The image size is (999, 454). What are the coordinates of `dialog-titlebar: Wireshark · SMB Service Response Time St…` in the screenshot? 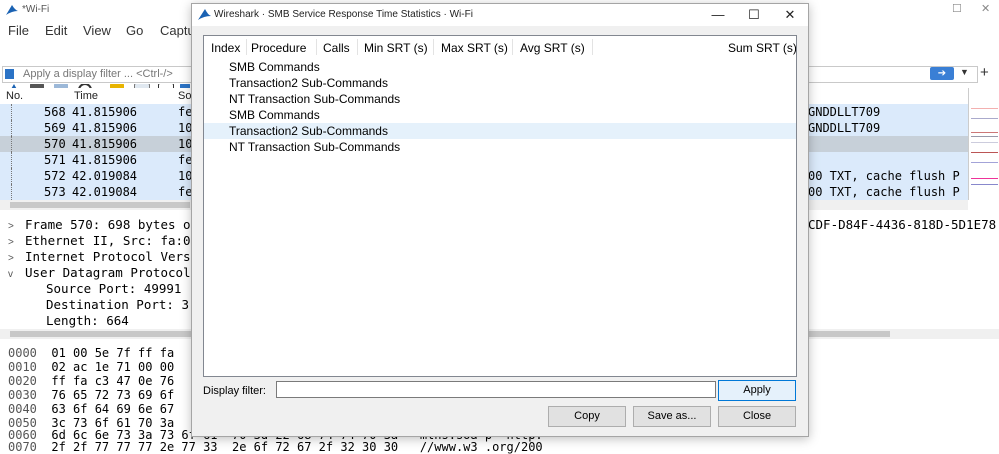 It's located at (500, 15).